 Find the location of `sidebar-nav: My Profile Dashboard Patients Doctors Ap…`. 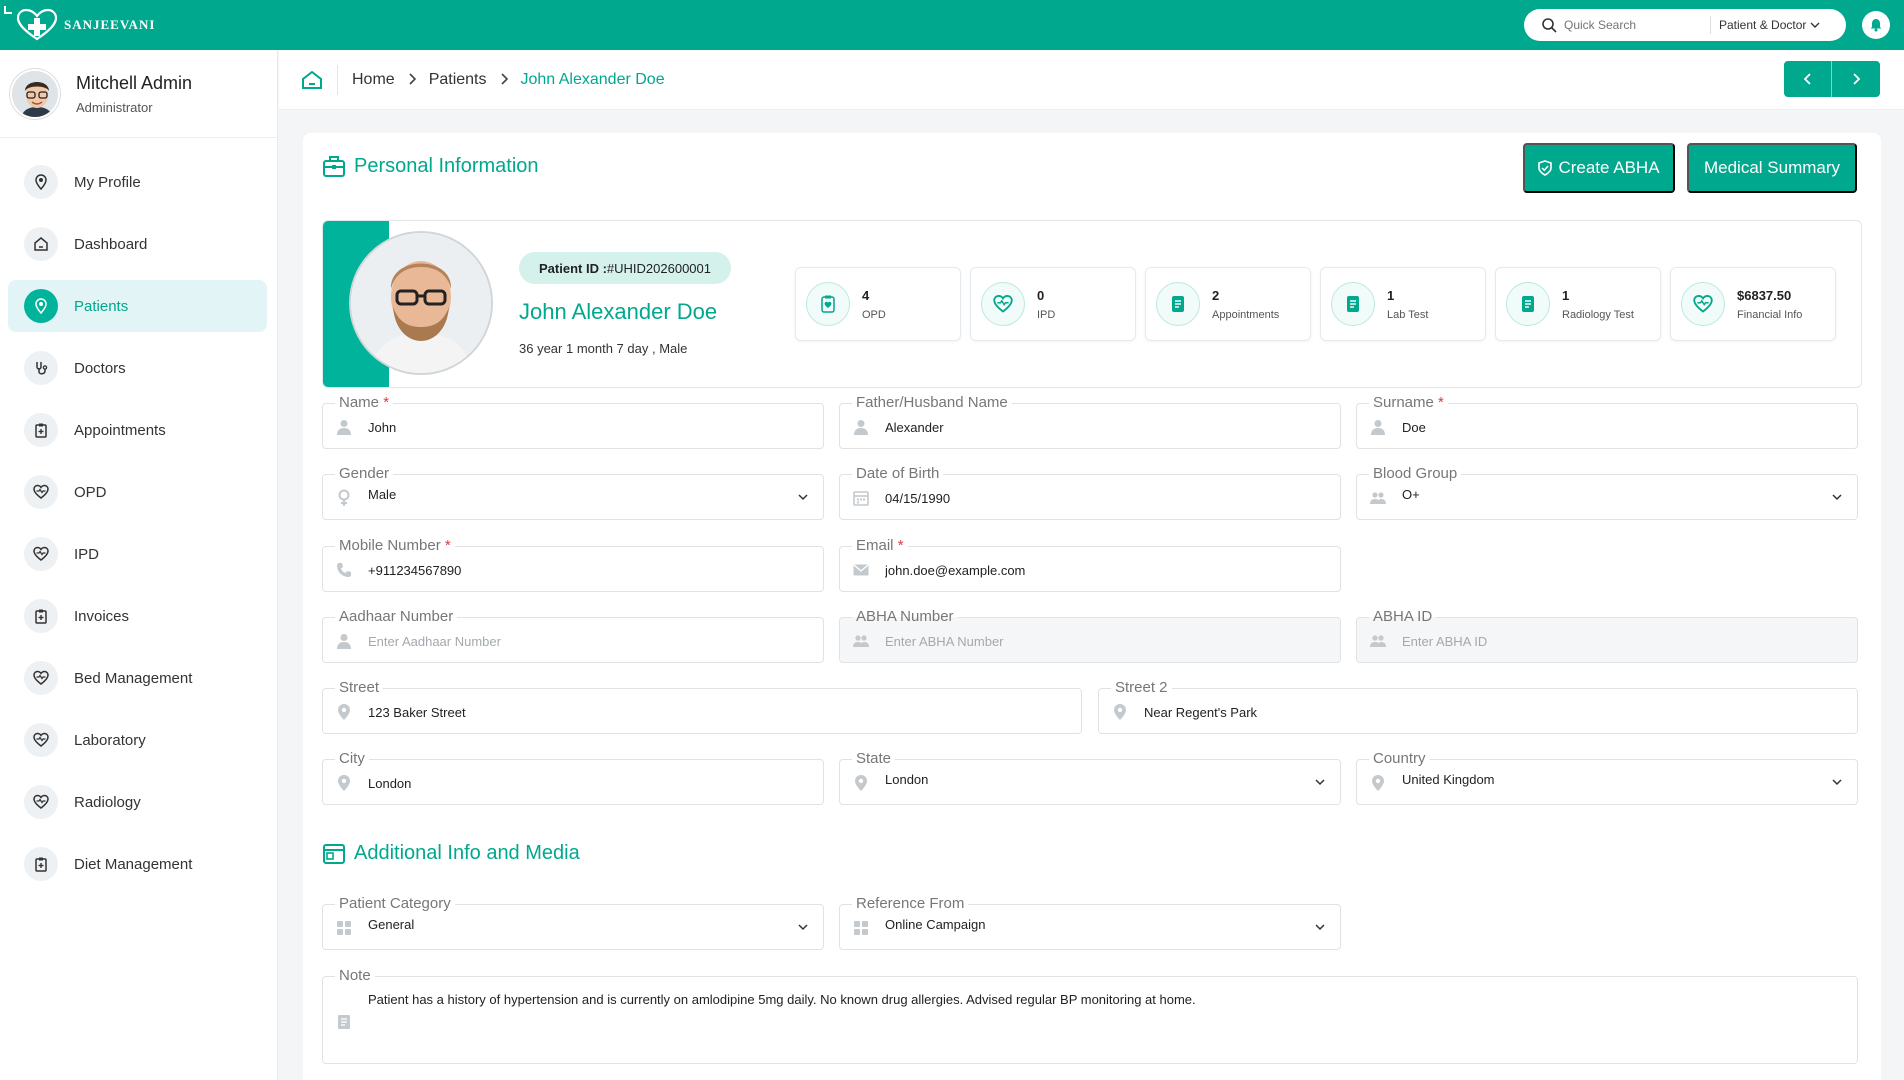

sidebar-nav: My Profile Dashboard Patients Doctors Ap… is located at coordinates (138, 514).